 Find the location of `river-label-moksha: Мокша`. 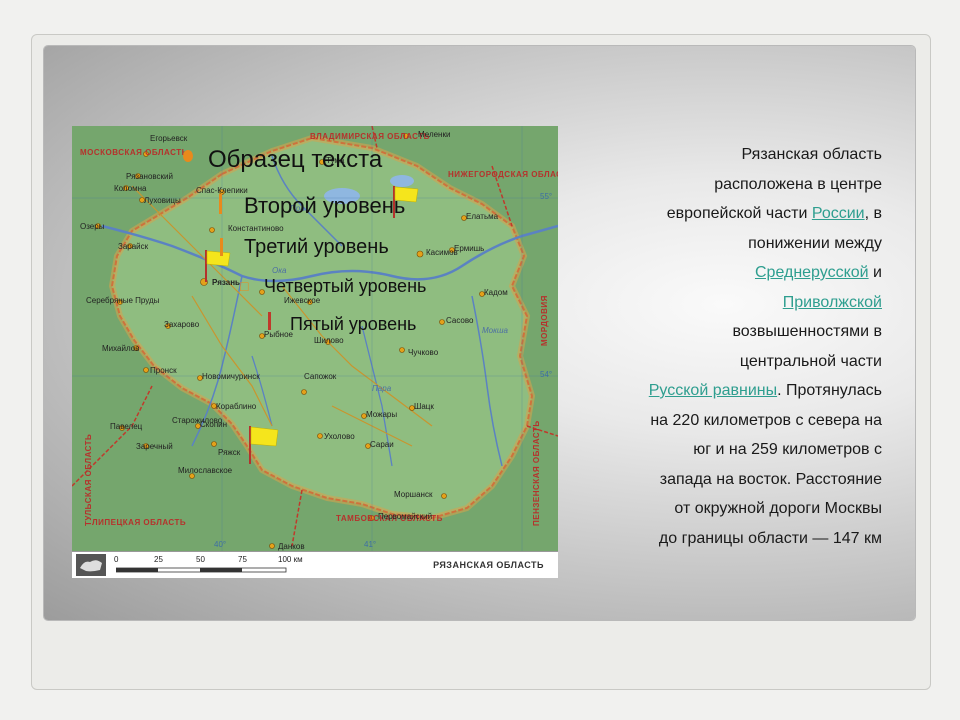

river-label-moksha: Мокша is located at coordinates (495, 330).